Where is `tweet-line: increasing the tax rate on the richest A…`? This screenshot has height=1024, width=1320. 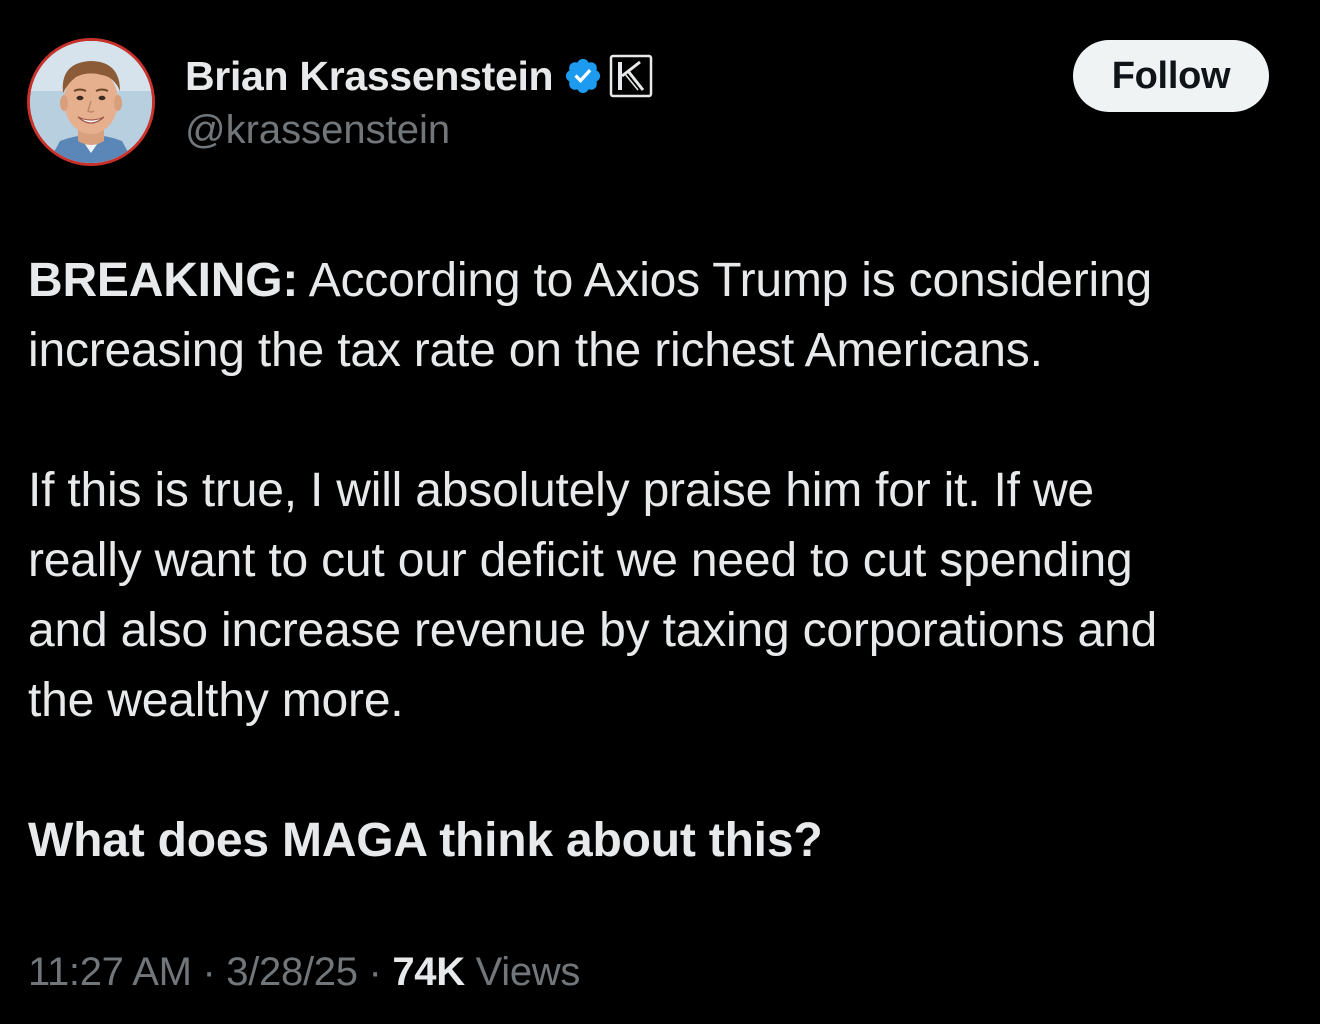
tweet-line: increasing the tax rate on the richest A… is located at coordinates (535, 350).